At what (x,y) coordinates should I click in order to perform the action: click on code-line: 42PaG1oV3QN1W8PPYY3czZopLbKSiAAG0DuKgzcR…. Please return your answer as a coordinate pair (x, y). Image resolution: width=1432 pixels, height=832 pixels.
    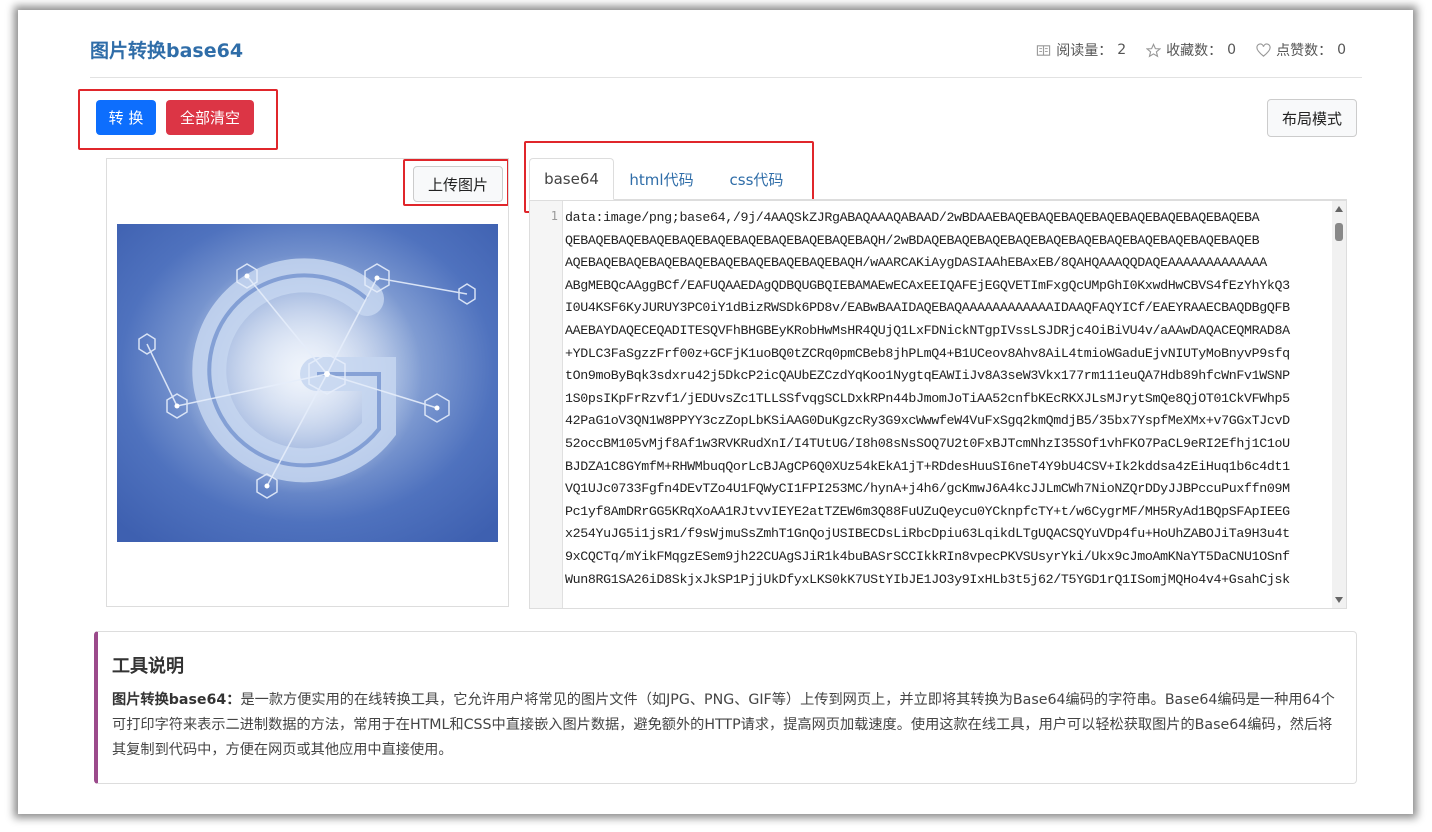
    Looking at the image, I should click on (927, 421).